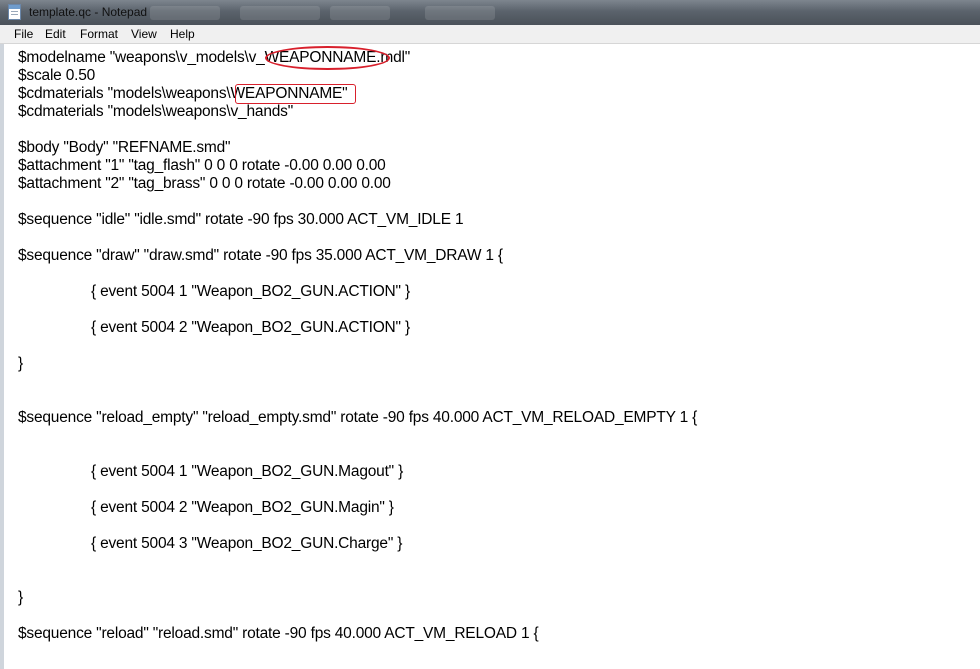 This screenshot has height=669, width=980. What do you see at coordinates (99, 34) in the screenshot?
I see `menu-format: Format` at bounding box center [99, 34].